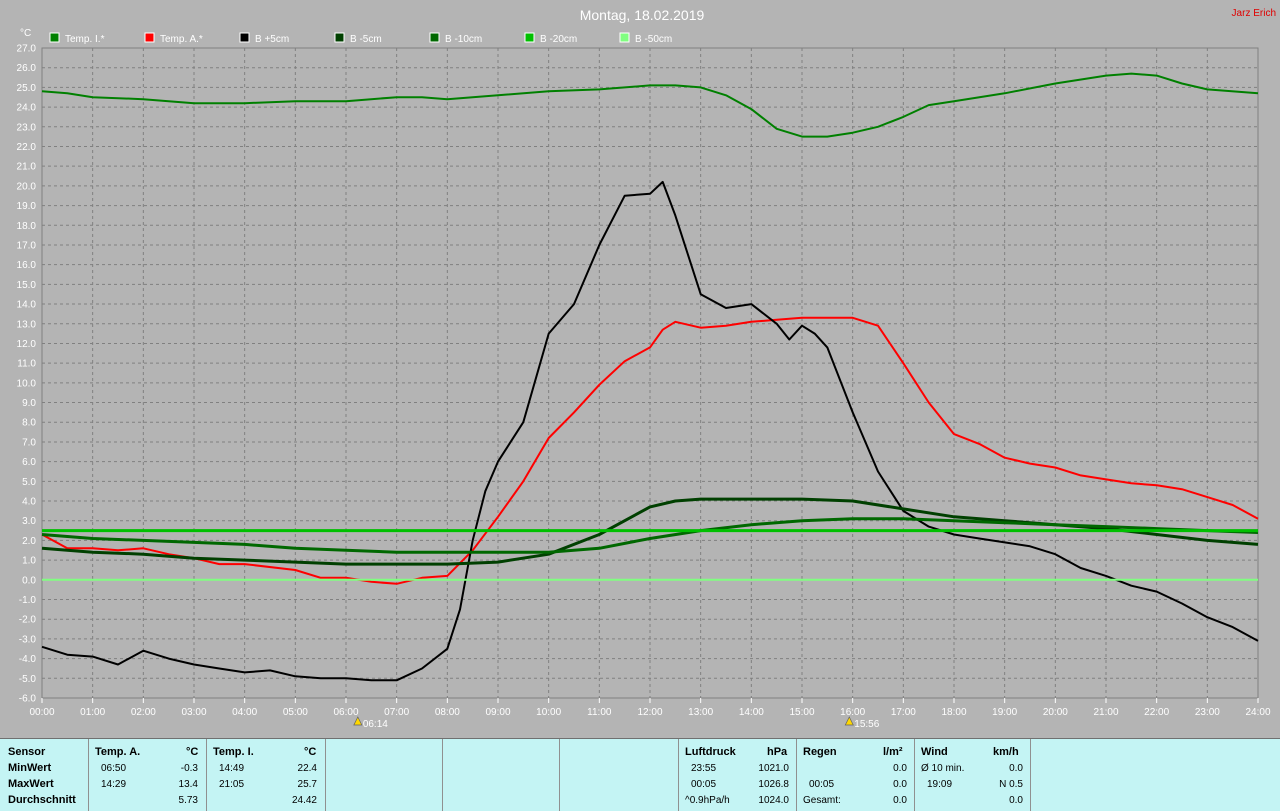 The width and height of the screenshot is (1280, 811). Describe the element at coordinates (181, 39) in the screenshot. I see `legend-label: Temp. A.*` at that location.